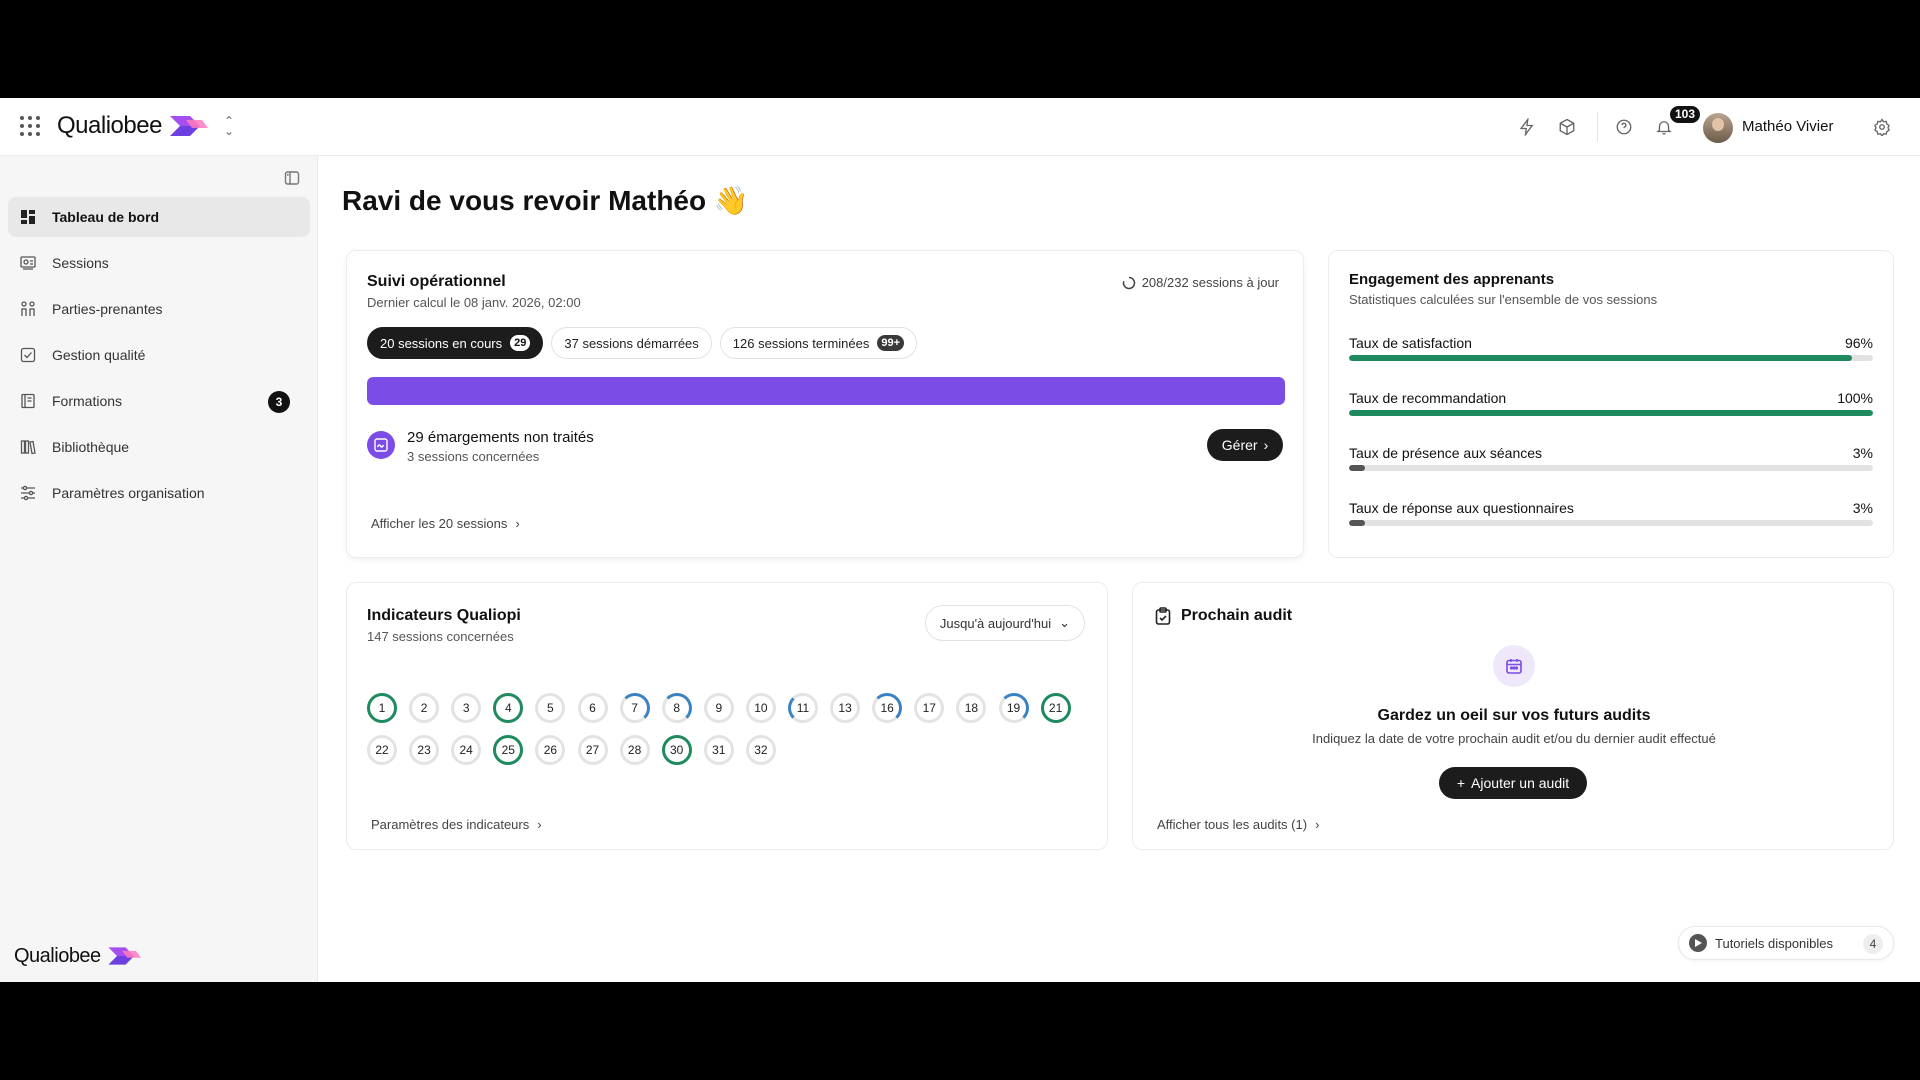 The height and width of the screenshot is (1080, 1920). Describe the element at coordinates (550, 750) in the screenshot. I see `indicator-circle: 26` at that location.